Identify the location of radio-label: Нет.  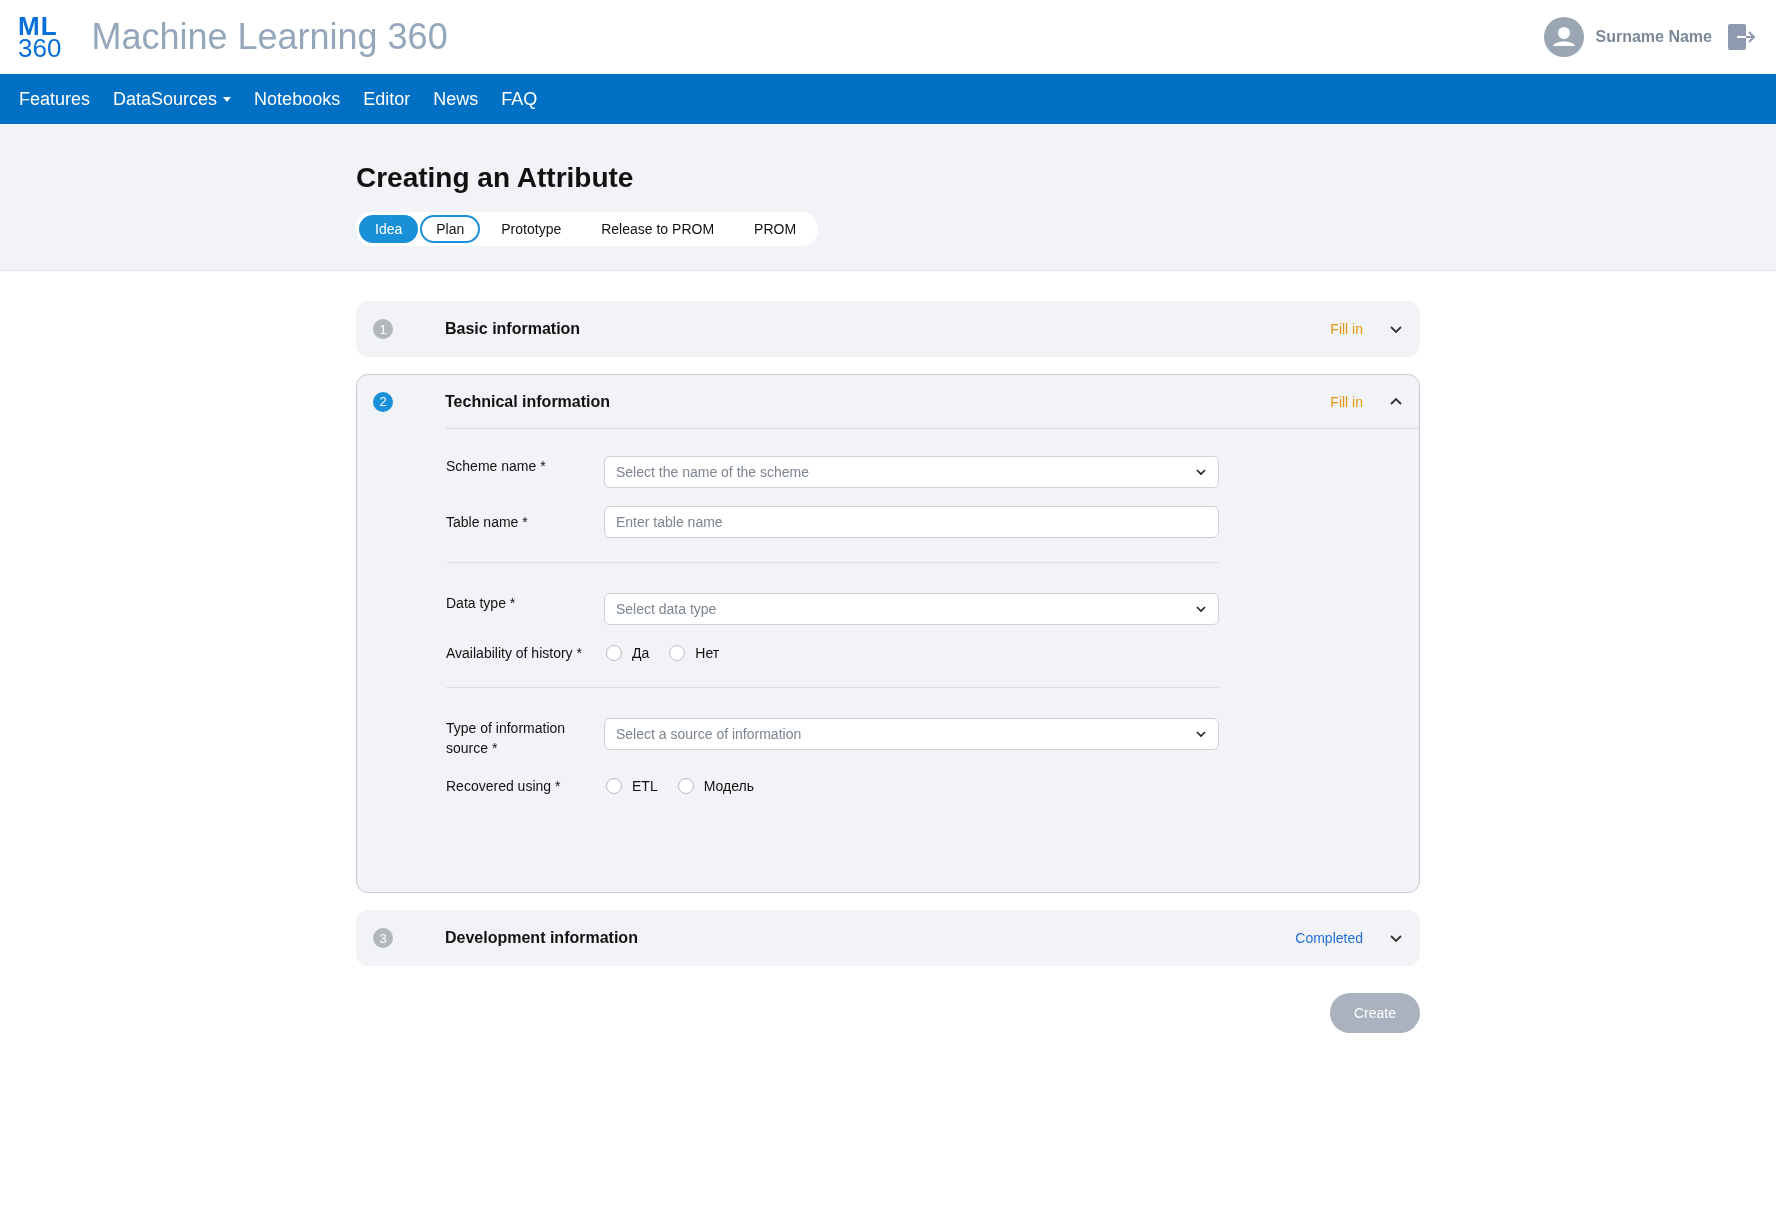
(707, 653).